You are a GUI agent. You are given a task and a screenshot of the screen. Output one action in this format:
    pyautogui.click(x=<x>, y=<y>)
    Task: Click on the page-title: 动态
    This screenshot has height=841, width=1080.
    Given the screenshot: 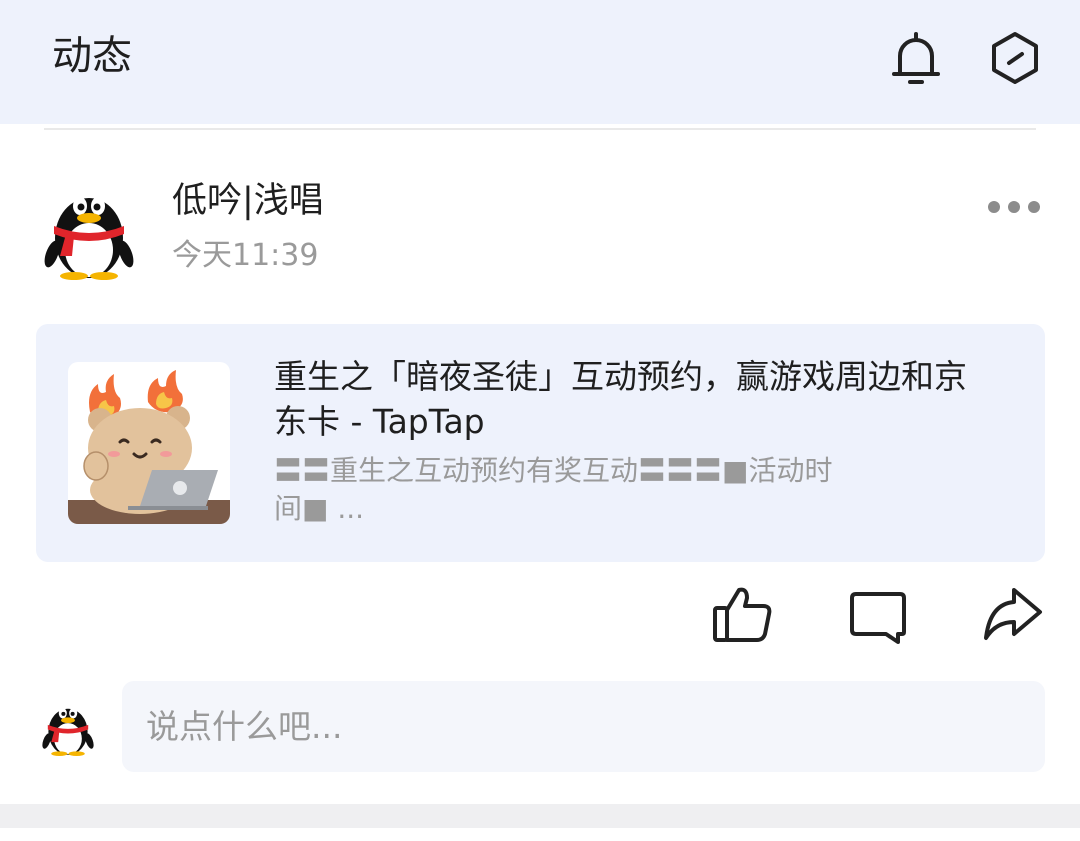 What is the action you would take?
    pyautogui.click(x=92, y=56)
    